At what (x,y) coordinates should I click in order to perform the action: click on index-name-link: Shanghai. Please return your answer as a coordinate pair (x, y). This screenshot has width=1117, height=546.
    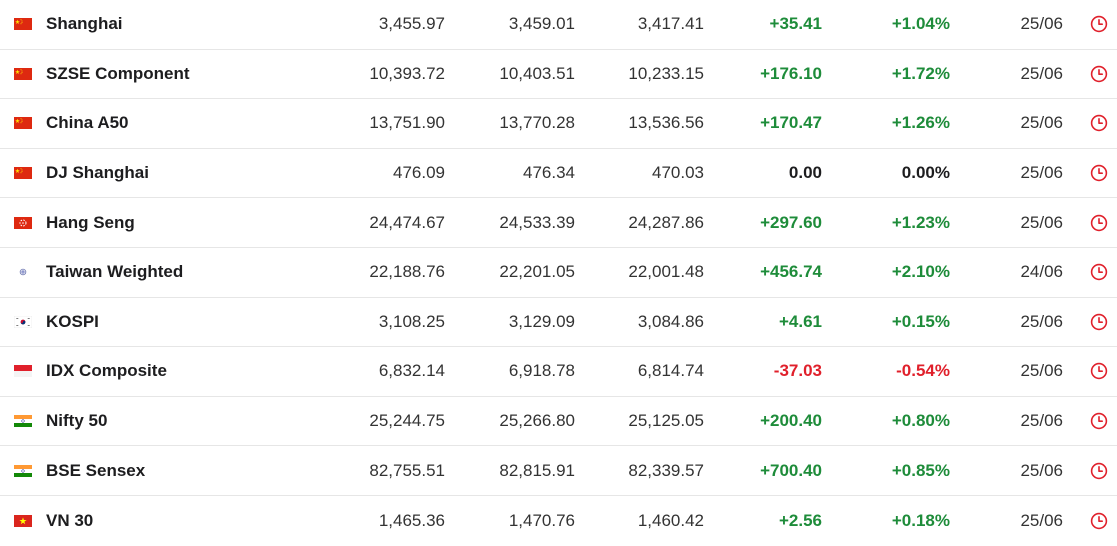
    Looking at the image, I should click on (84, 24).